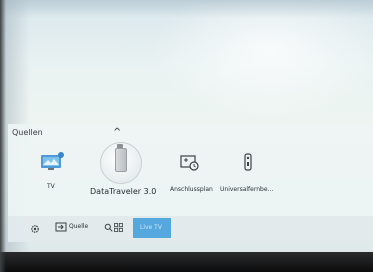  I want to click on source-button-label: Quelle, so click(78, 226).